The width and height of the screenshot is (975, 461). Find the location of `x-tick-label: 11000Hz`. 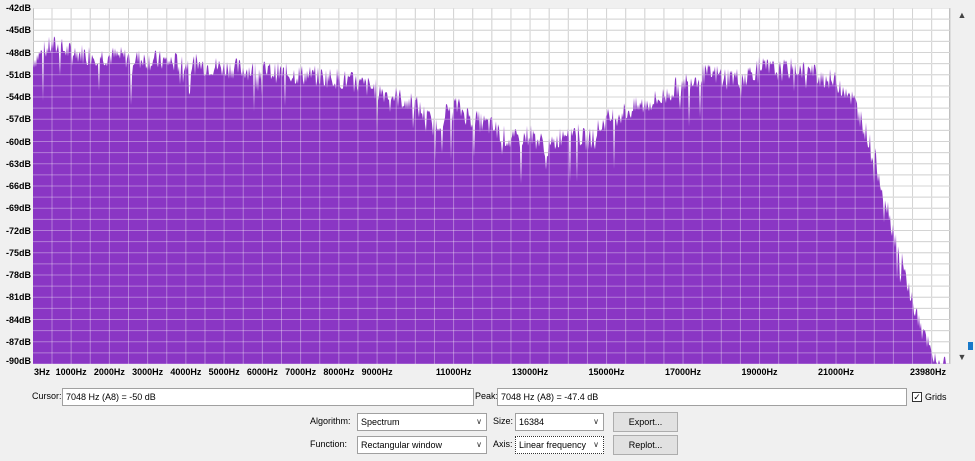

x-tick-label: 11000Hz is located at coordinates (453, 372).